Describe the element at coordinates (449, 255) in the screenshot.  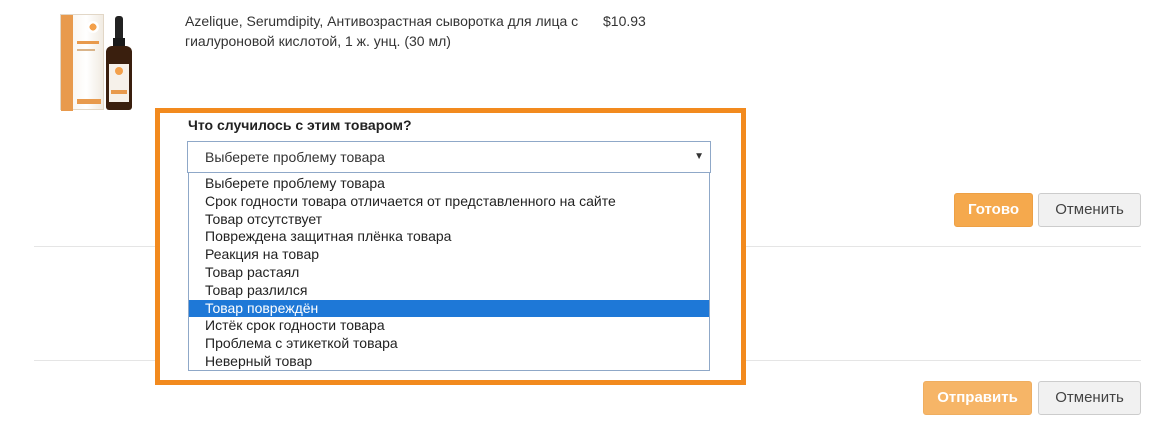
I see `problem-option: Реакция на товар` at that location.